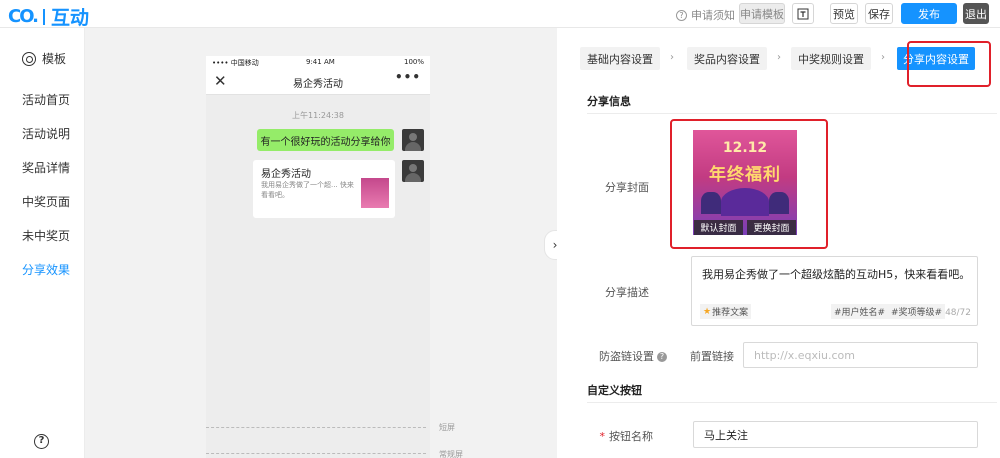  I want to click on share-card: 易企秀活动 我用易企秀做了一个超... 快来看看吧。, so click(324, 189).